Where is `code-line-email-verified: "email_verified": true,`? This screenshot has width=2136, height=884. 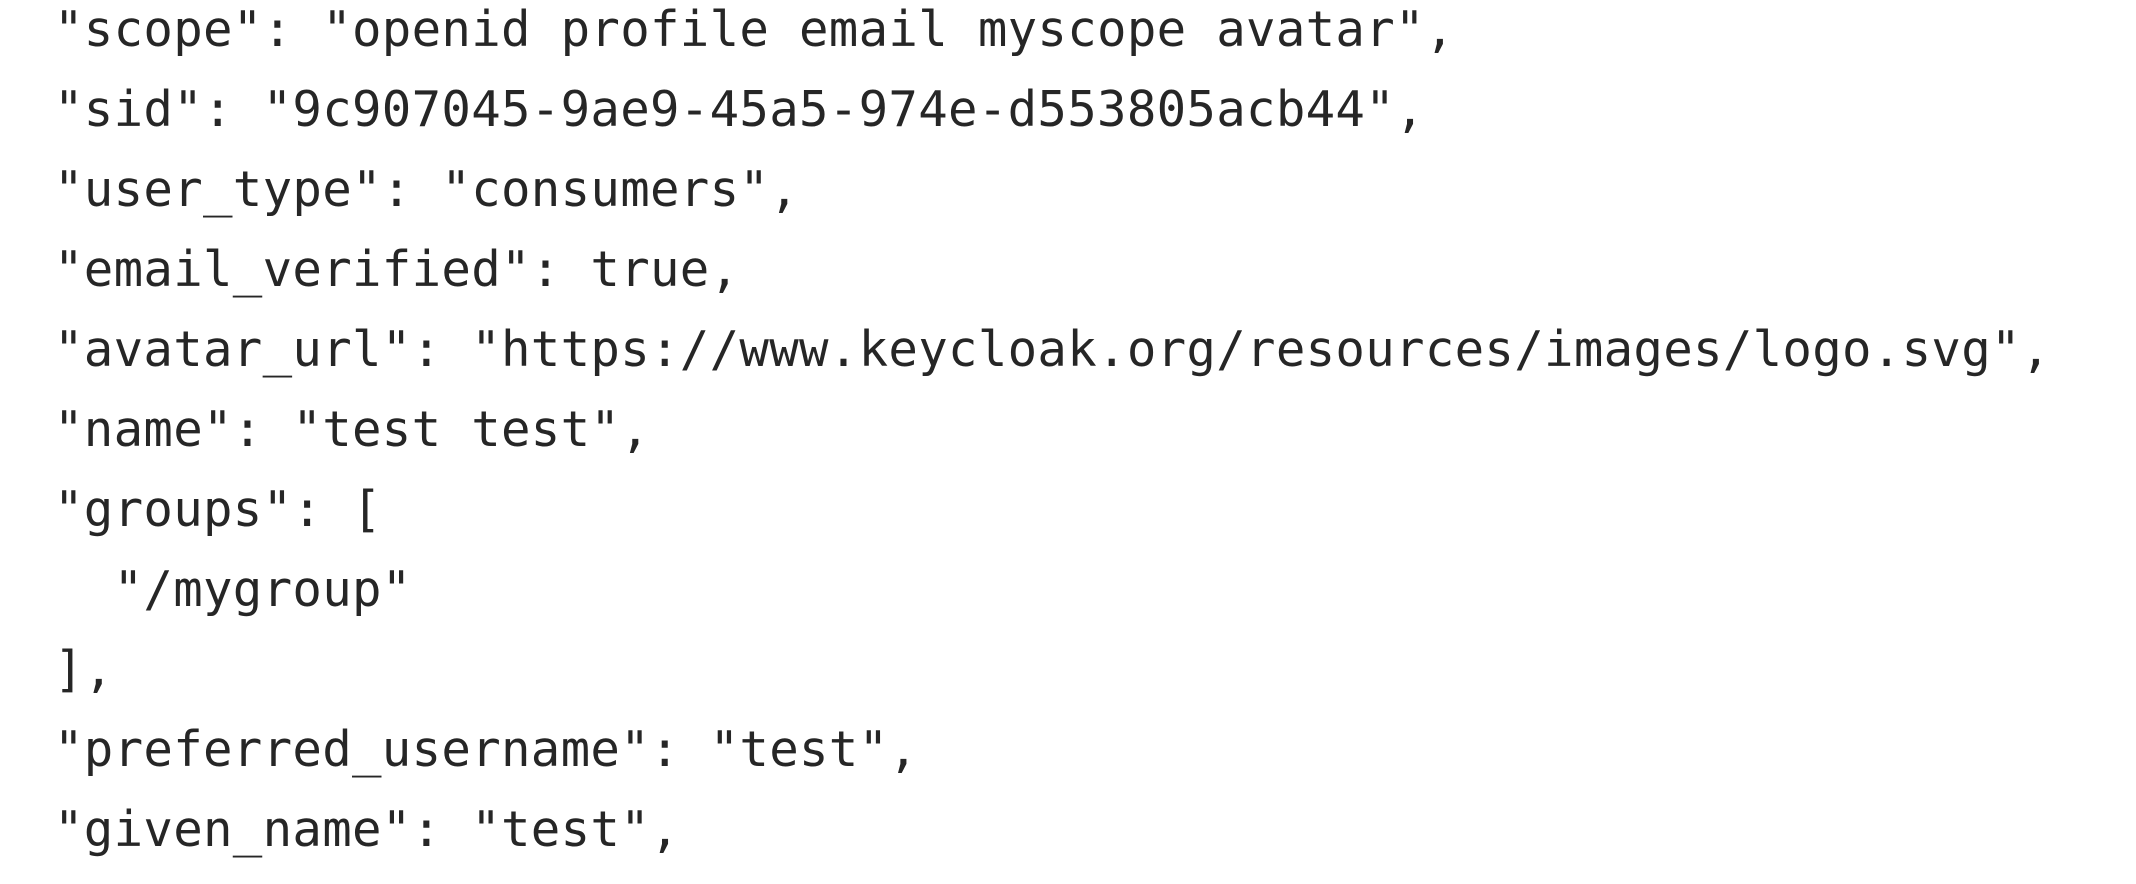 code-line-email-verified: "email_verified": true, is located at coordinates (397, 269).